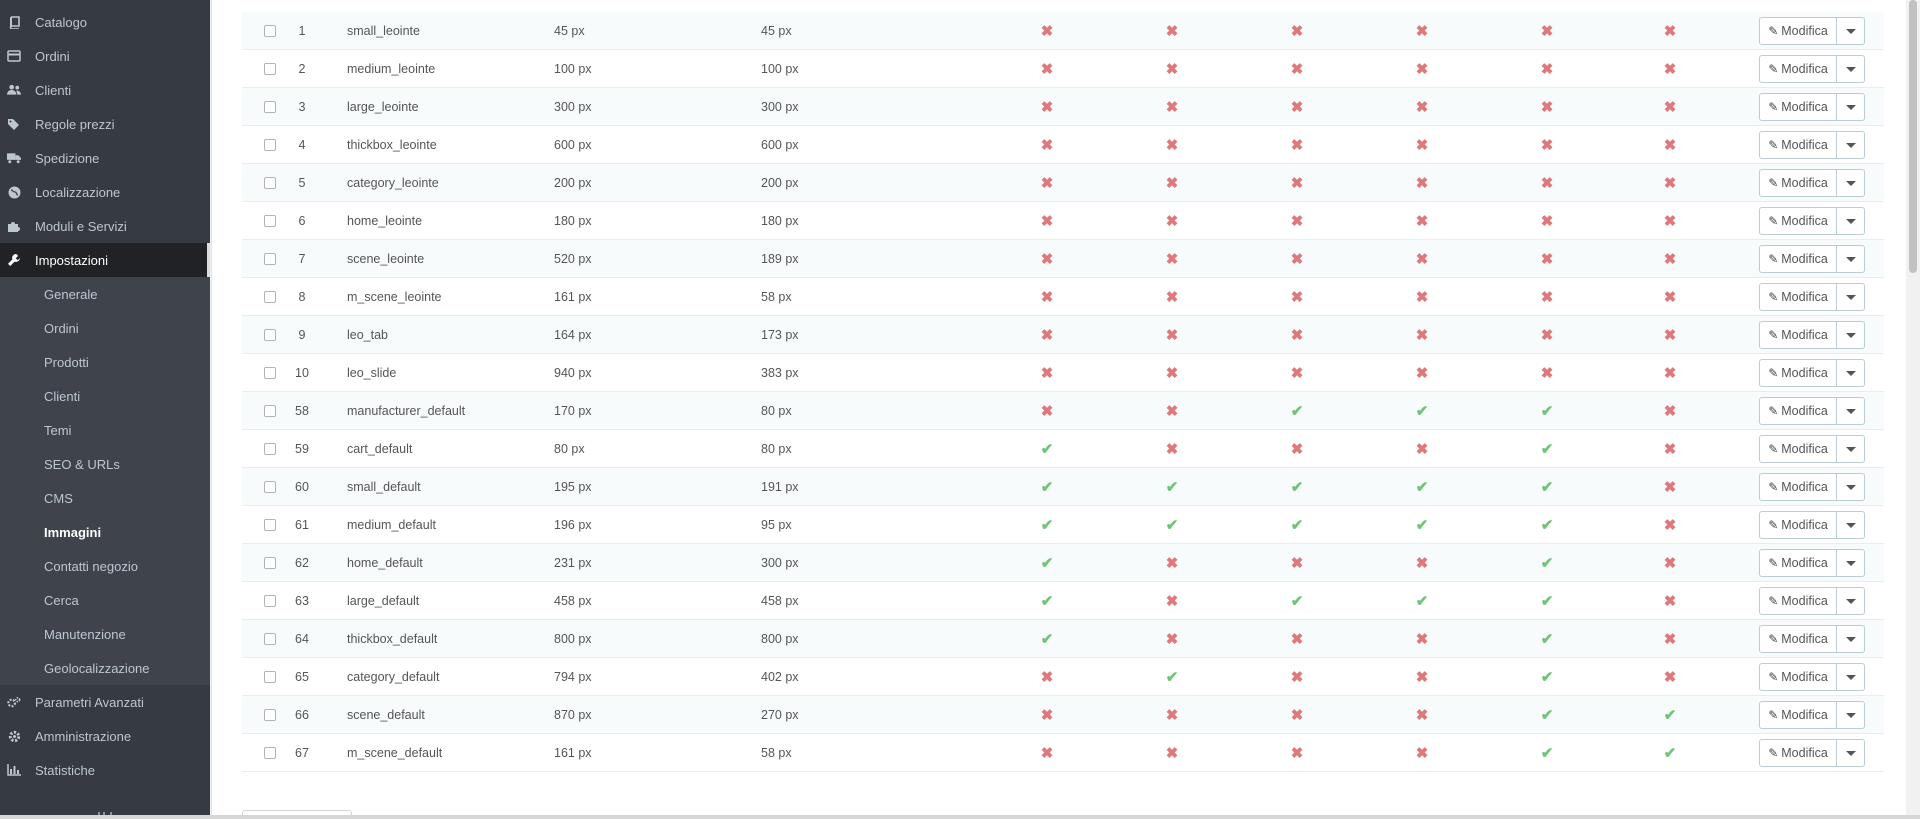 Image resolution: width=1920 pixels, height=819 pixels. I want to click on submenu-item-generale: Generale, so click(70, 294).